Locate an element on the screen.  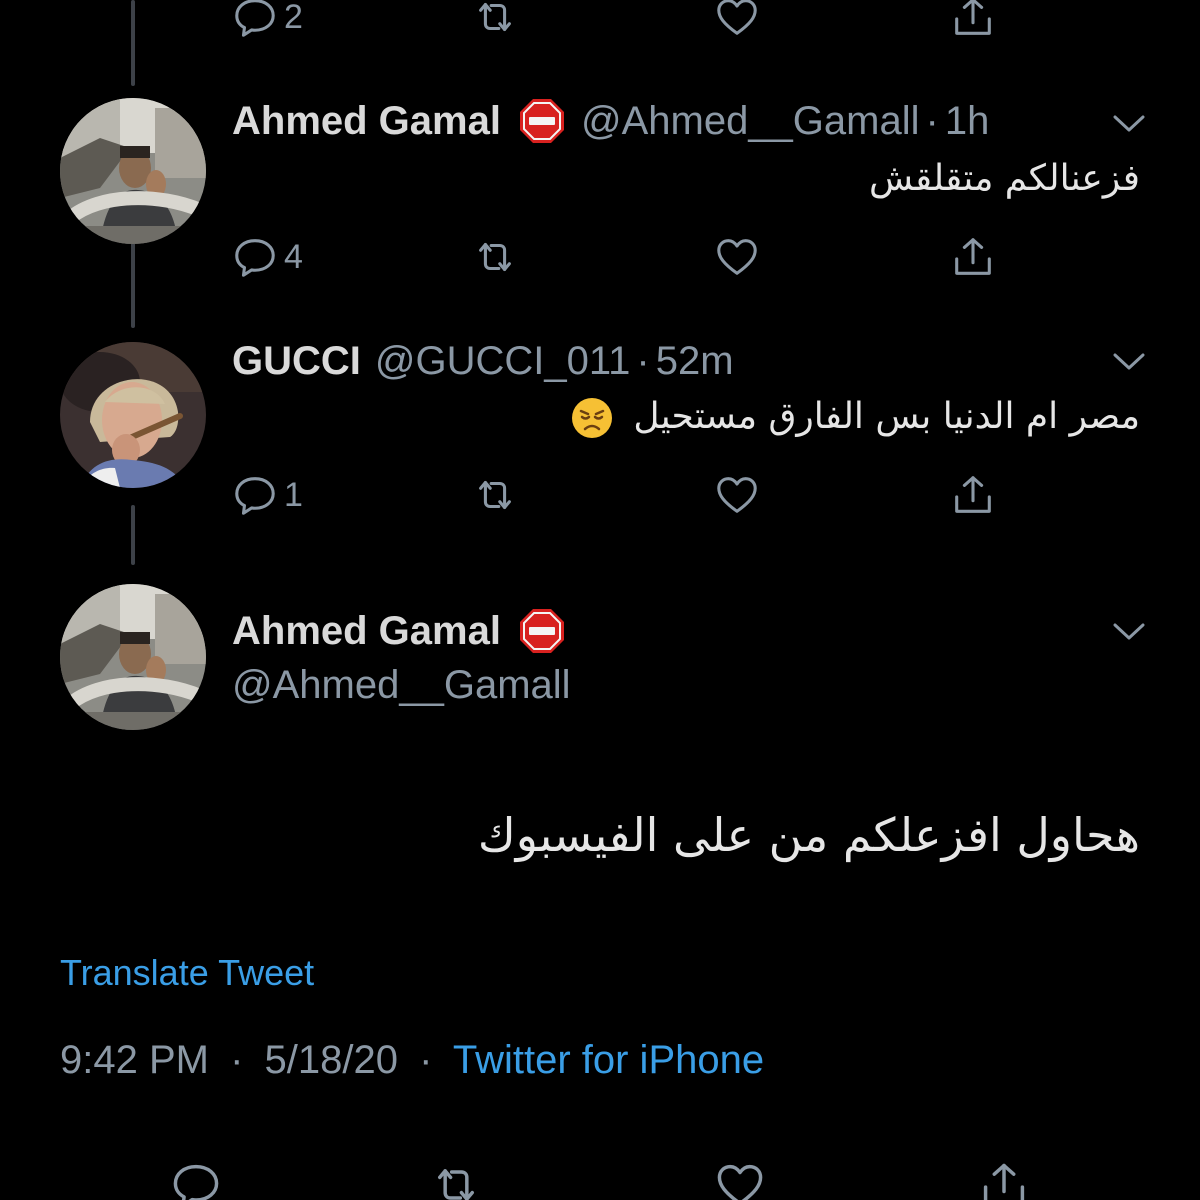
tweet-header: GUCCI @GUCCI_011 · 52m is located at coordinates (483, 361).